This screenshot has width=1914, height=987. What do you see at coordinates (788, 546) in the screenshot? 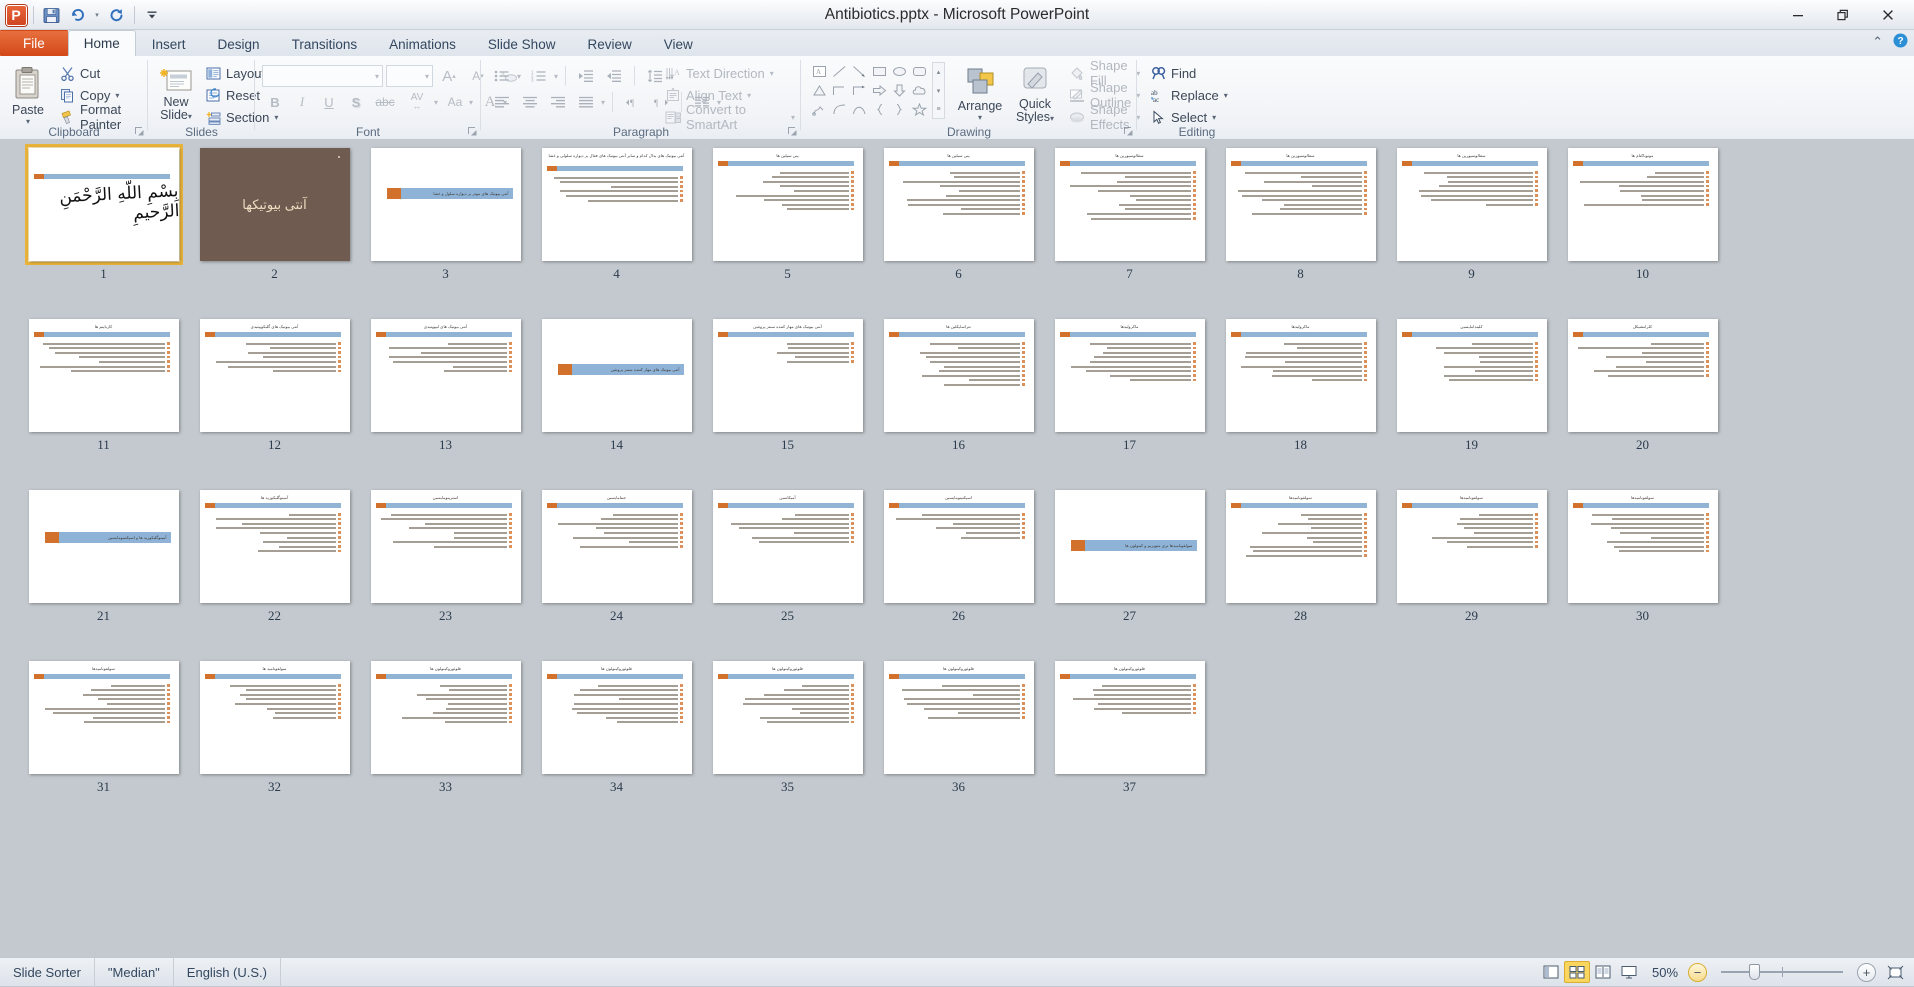
I see `slide-25: آمیکاسین` at bounding box center [788, 546].